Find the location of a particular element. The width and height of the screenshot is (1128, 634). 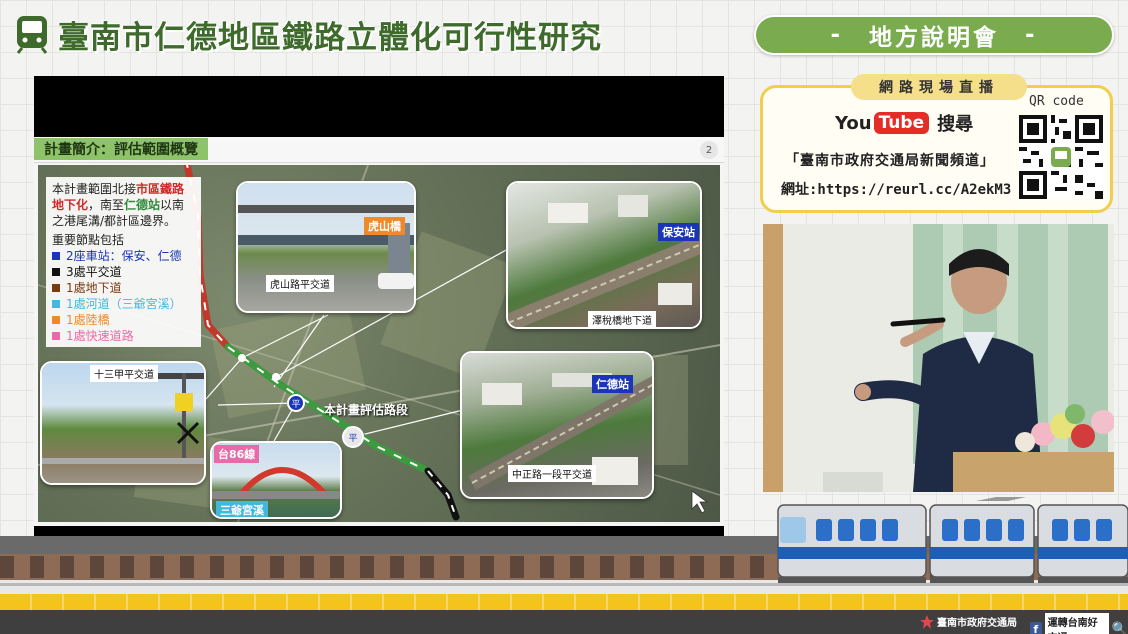

legend-item: 2座車站：保安、仁德 is located at coordinates (123, 256).